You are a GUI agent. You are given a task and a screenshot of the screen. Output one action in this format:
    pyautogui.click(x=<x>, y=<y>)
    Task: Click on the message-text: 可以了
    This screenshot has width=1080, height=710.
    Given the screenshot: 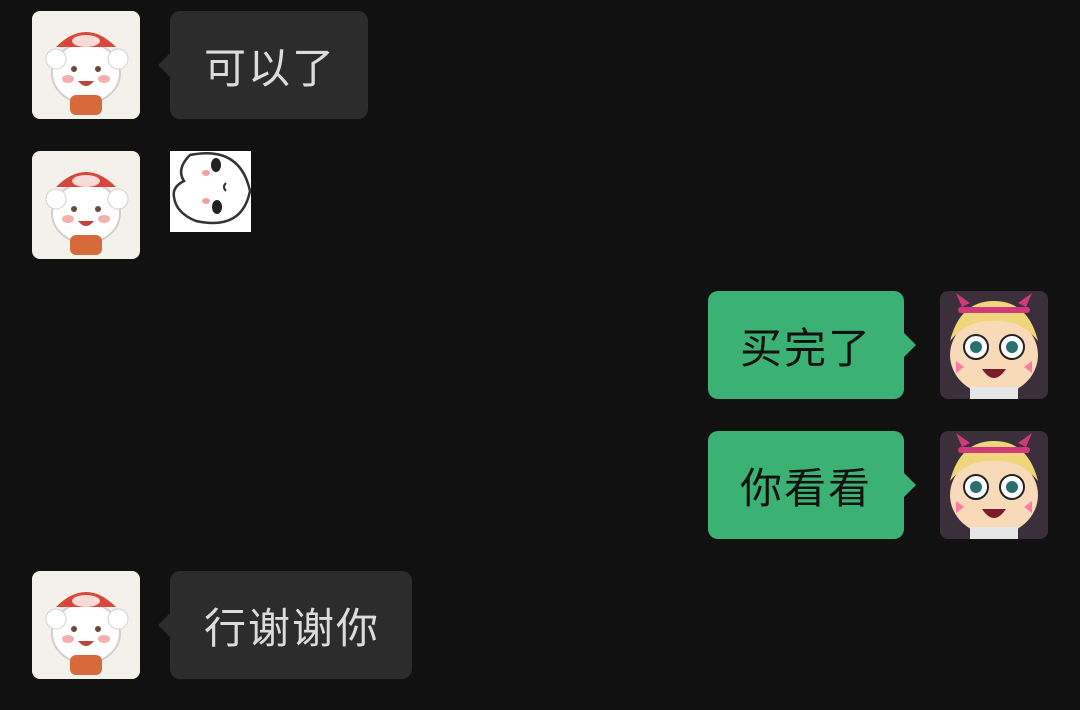 What is the action you would take?
    pyautogui.click(x=270, y=68)
    